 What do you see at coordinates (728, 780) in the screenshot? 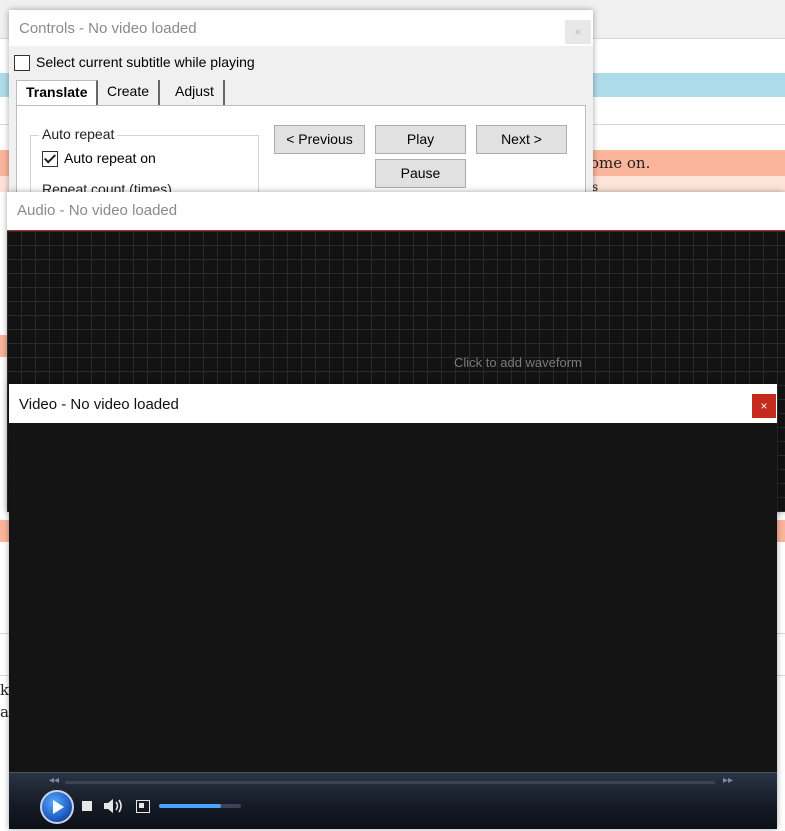
I see `seek-forward-icon: ▸▸` at bounding box center [728, 780].